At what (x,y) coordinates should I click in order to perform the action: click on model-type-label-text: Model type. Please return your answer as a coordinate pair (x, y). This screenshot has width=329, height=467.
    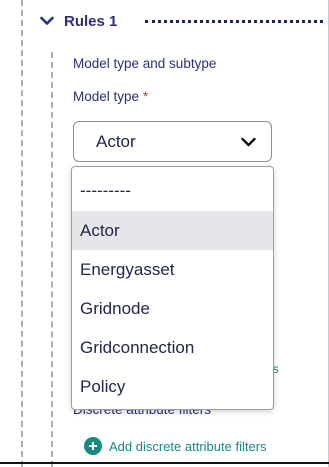
    Looking at the image, I should click on (106, 96).